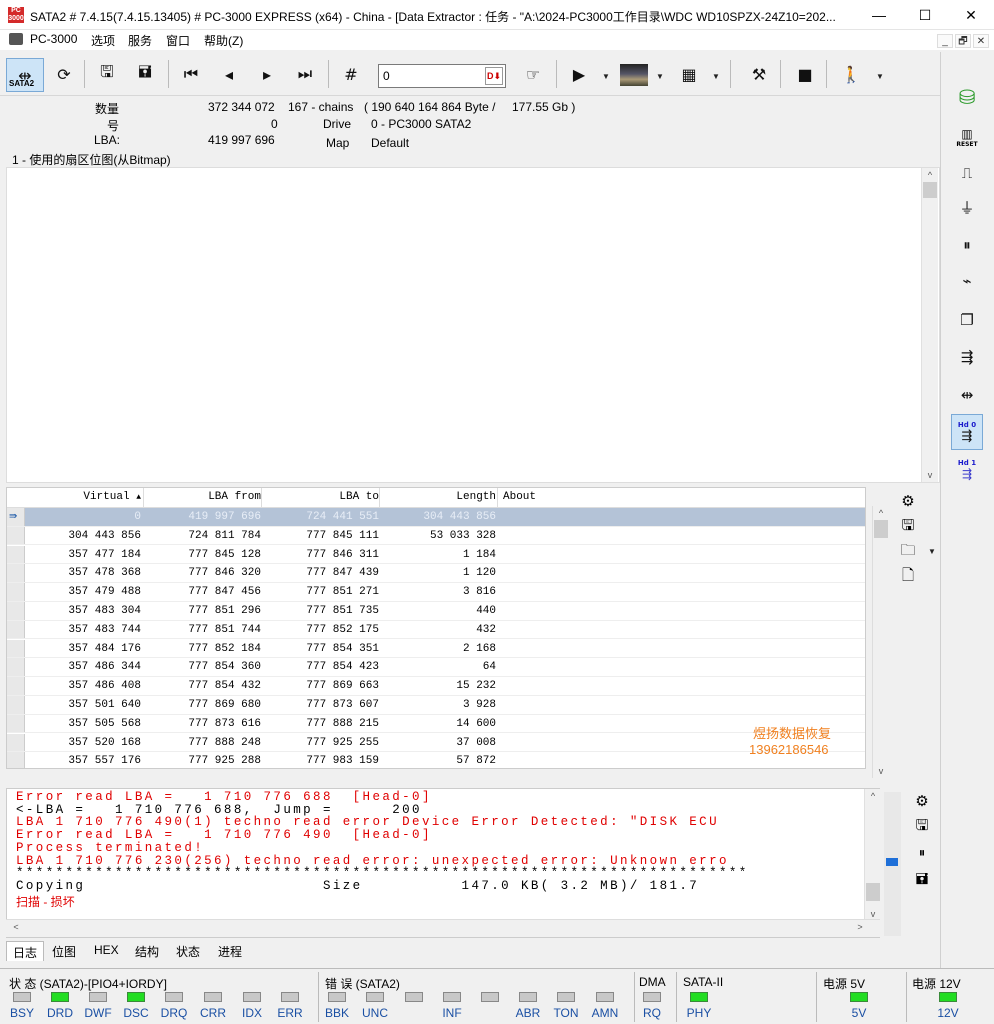 This screenshot has width=994, height=1024. Describe the element at coordinates (436, 555) in the screenshot. I see `table-row: 357 477 184 777 845 128 777 846 311 1 184` at that location.